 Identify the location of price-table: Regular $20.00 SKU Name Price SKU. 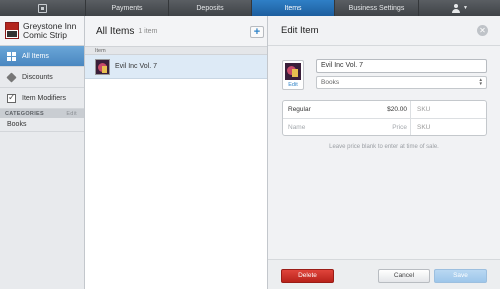
(384, 118).